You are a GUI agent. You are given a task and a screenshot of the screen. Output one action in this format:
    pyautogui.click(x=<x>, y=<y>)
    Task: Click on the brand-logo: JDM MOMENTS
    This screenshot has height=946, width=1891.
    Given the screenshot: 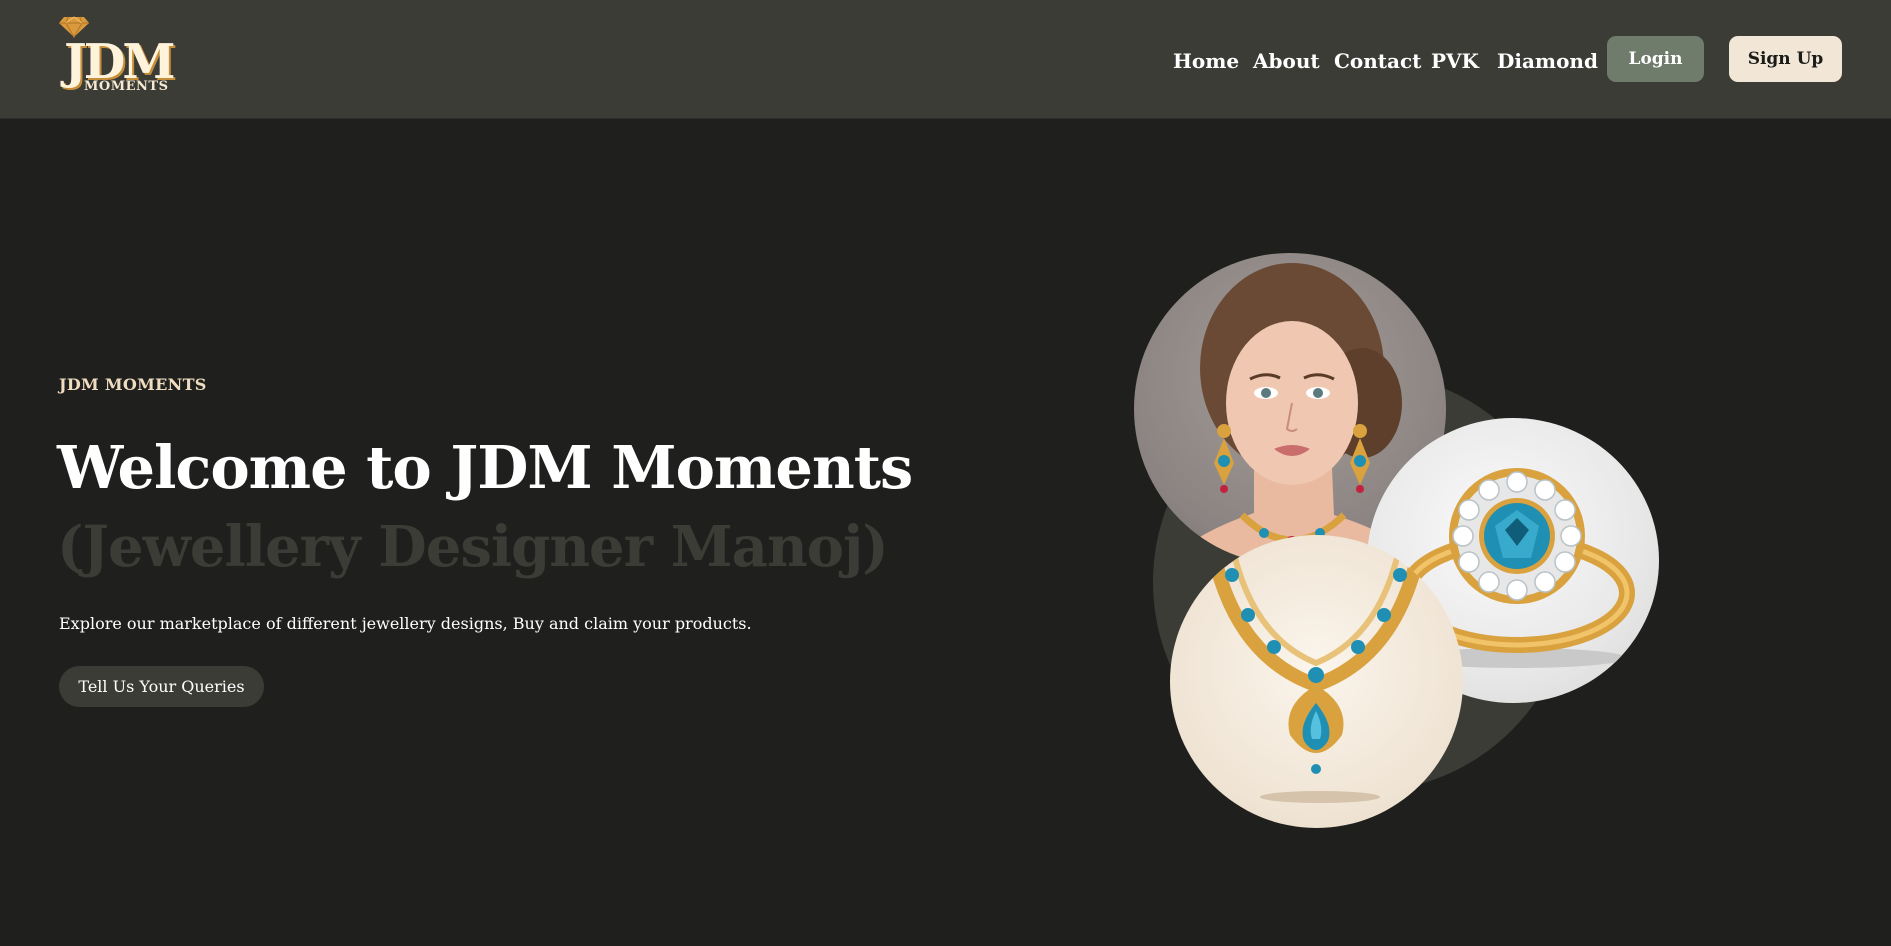 What is the action you would take?
    pyautogui.click(x=116, y=57)
    